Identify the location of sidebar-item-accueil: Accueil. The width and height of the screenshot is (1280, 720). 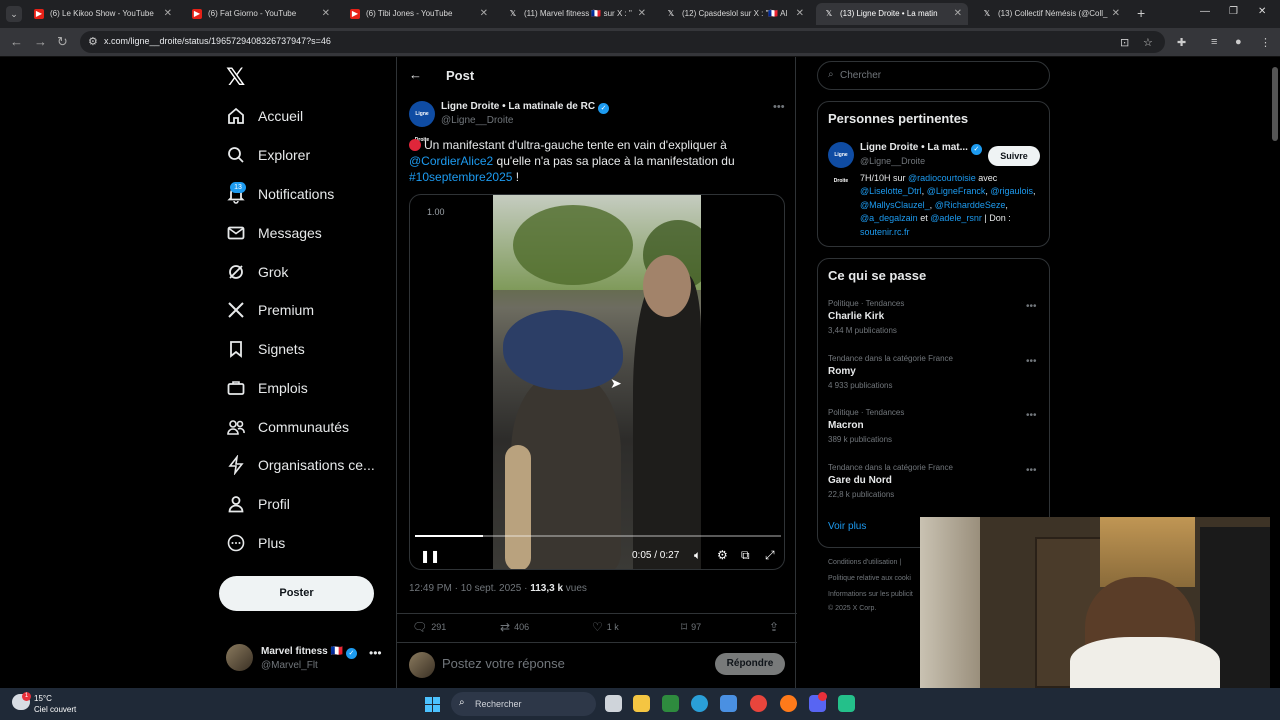
(264, 116).